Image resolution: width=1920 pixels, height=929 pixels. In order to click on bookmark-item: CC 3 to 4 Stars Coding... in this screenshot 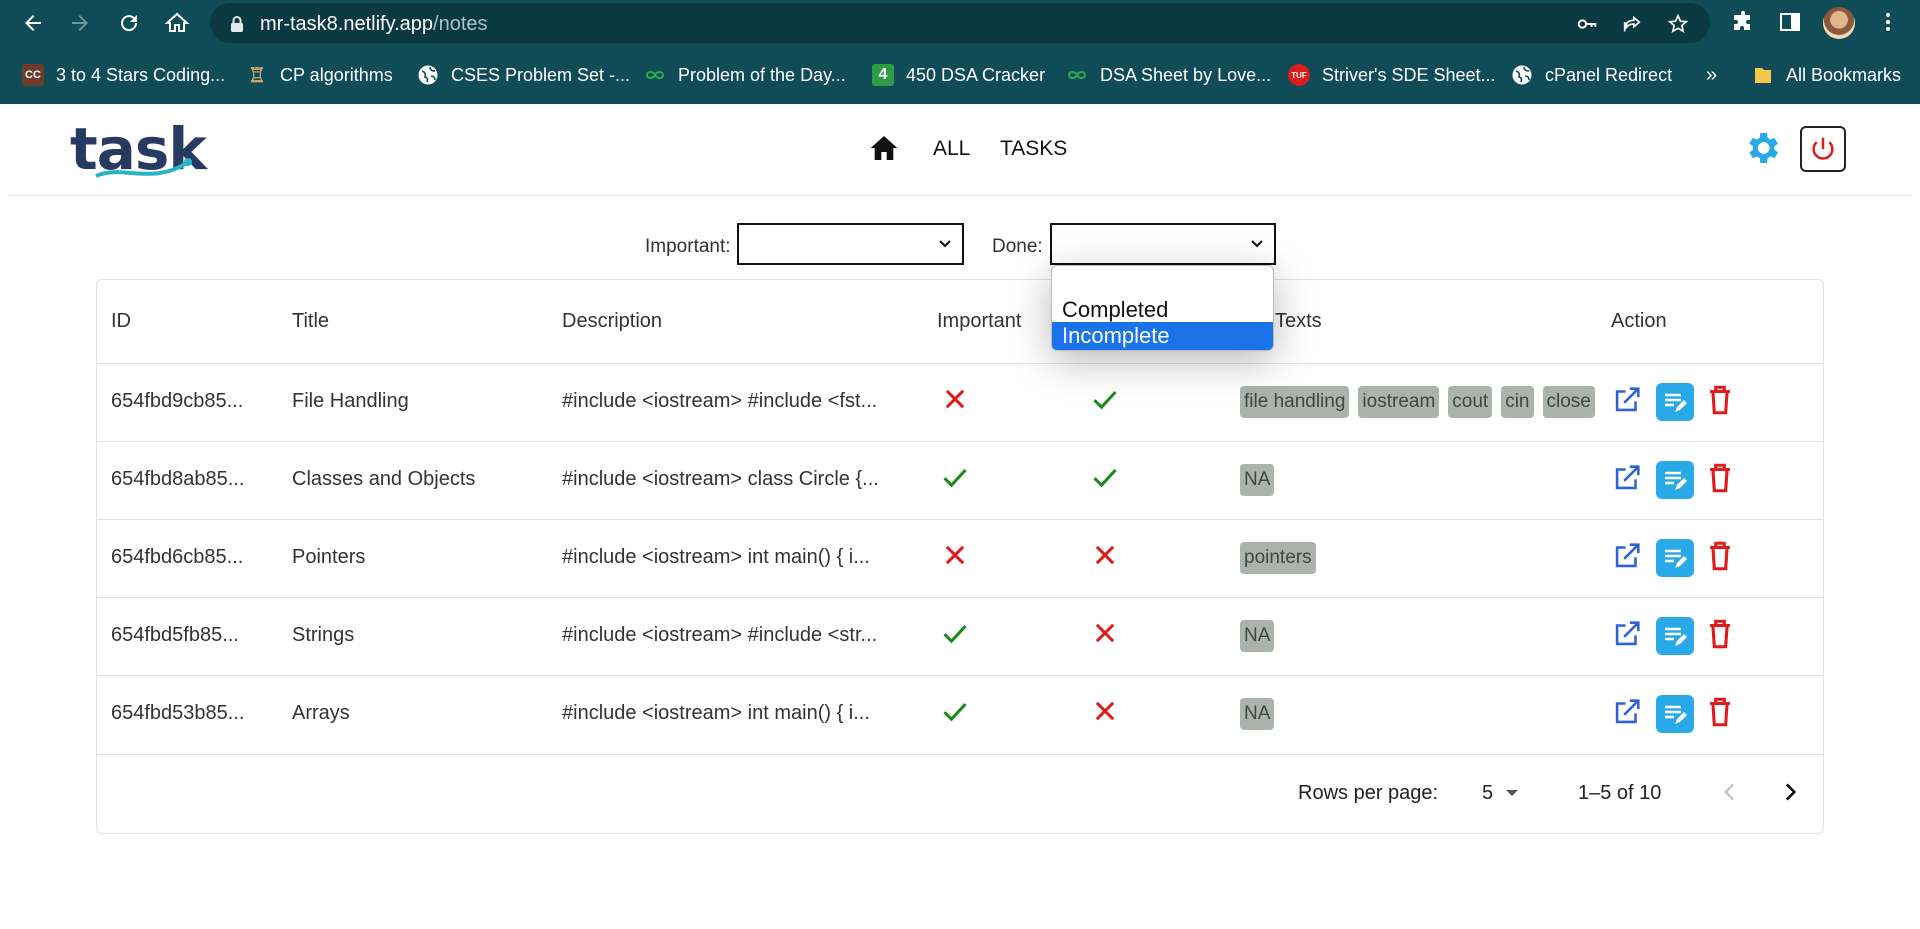, I will do `click(123, 75)`.